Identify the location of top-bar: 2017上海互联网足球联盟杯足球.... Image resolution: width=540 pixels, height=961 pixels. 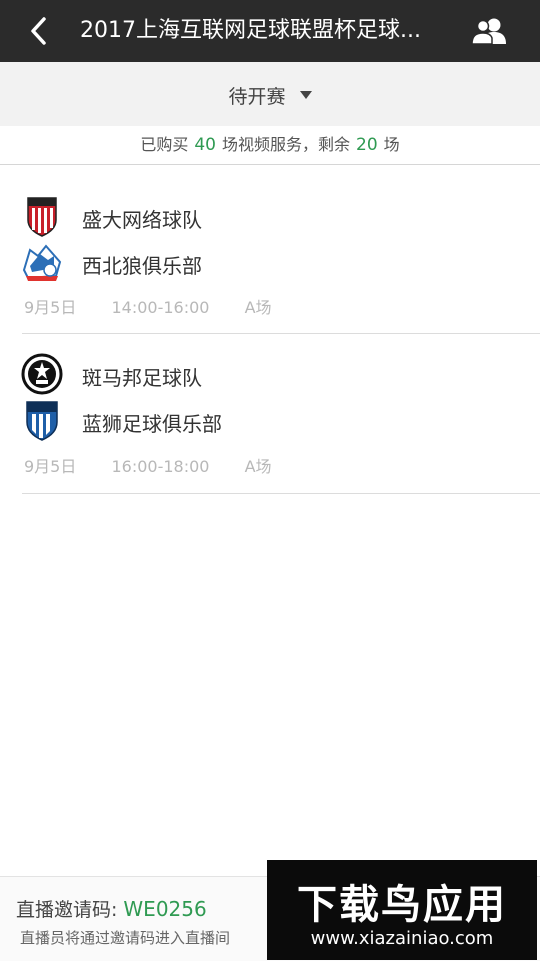
(270, 31).